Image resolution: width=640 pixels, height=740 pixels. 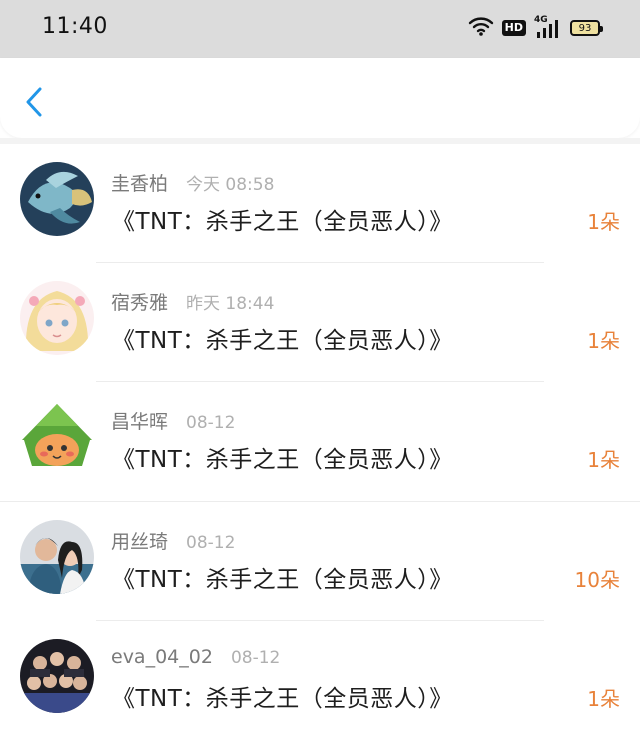 What do you see at coordinates (57, 199) in the screenshot?
I see `fish-avatar` at bounding box center [57, 199].